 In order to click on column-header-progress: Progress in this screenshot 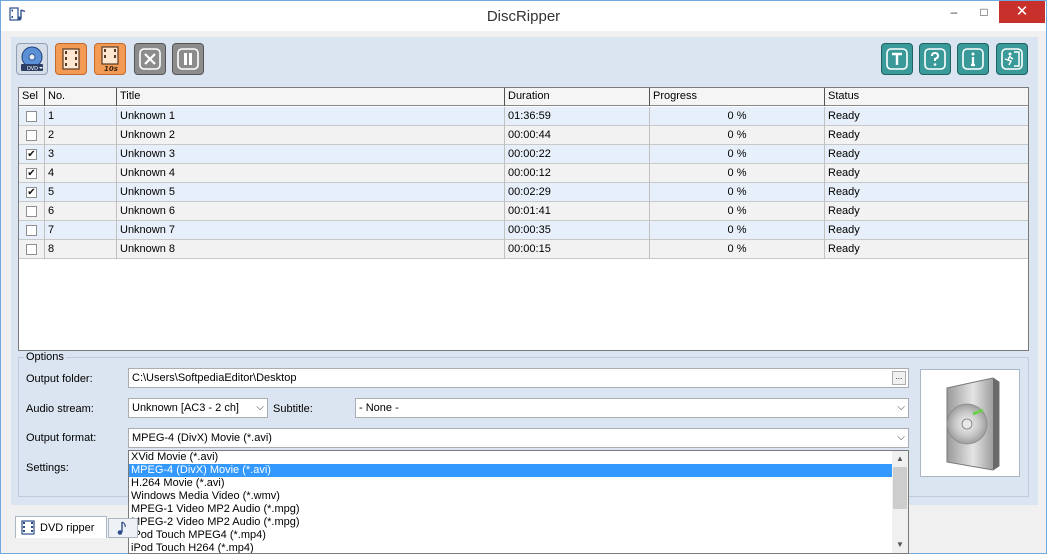, I will do `click(737, 97)`.